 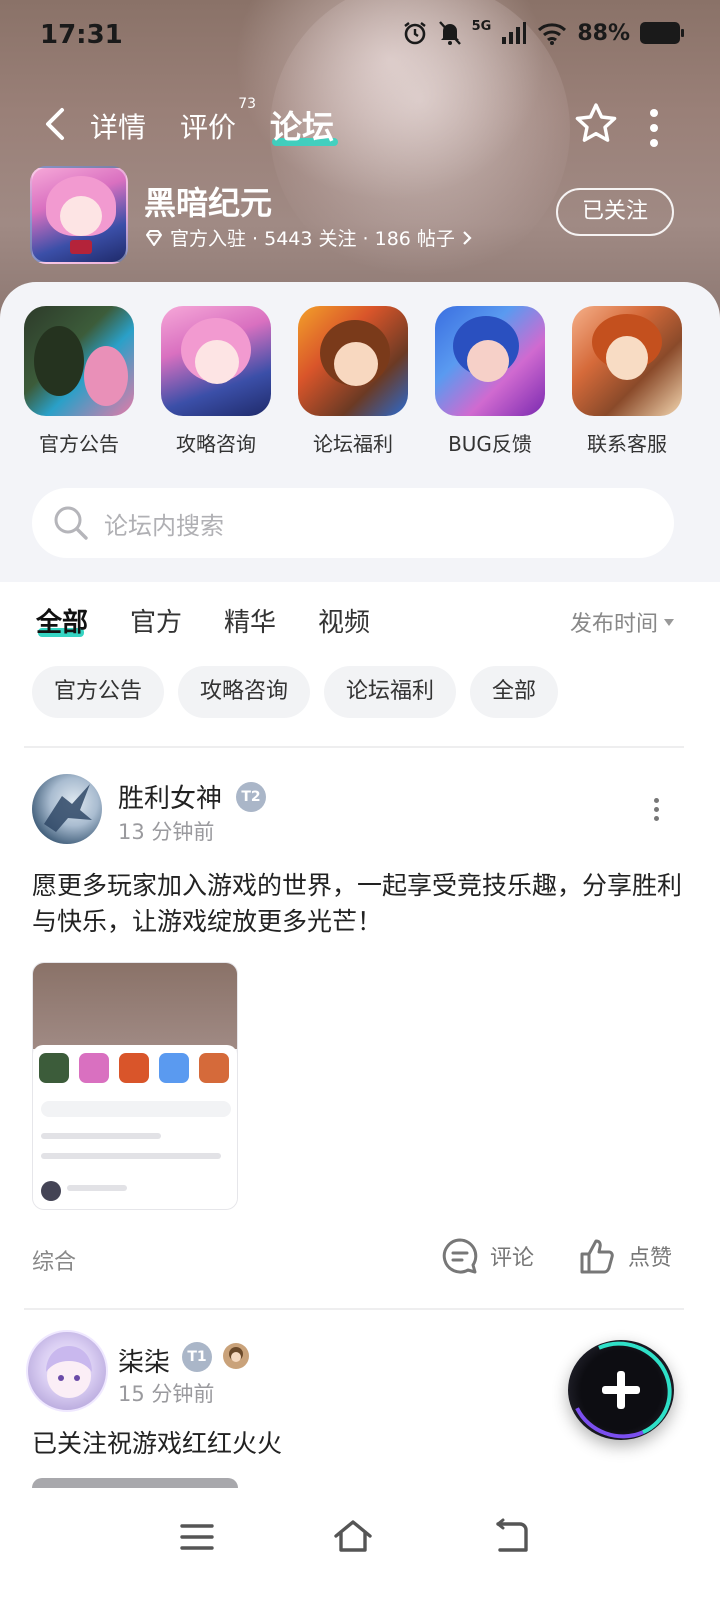 I want to click on shortcut-announcements-image, so click(x=79, y=361).